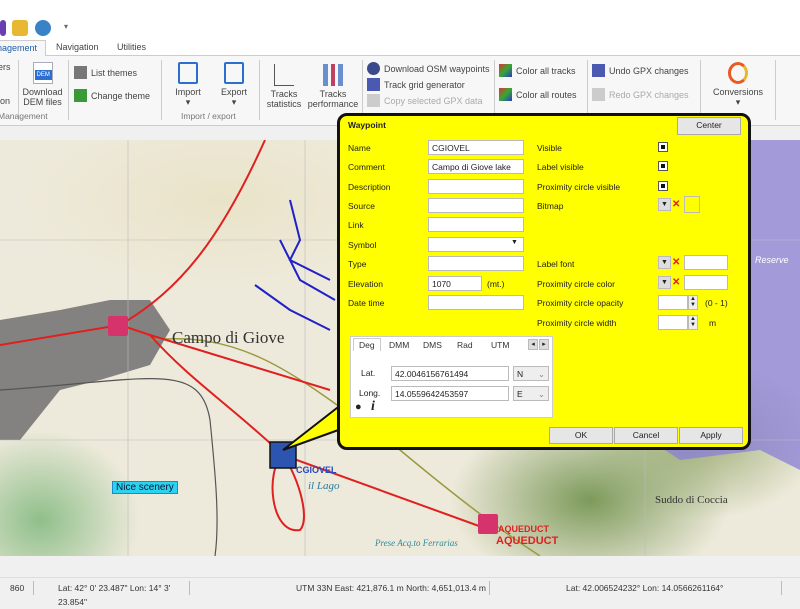 Image resolution: width=800 pixels, height=609 pixels. I want to click on label-font-label: Label font, so click(556, 264).